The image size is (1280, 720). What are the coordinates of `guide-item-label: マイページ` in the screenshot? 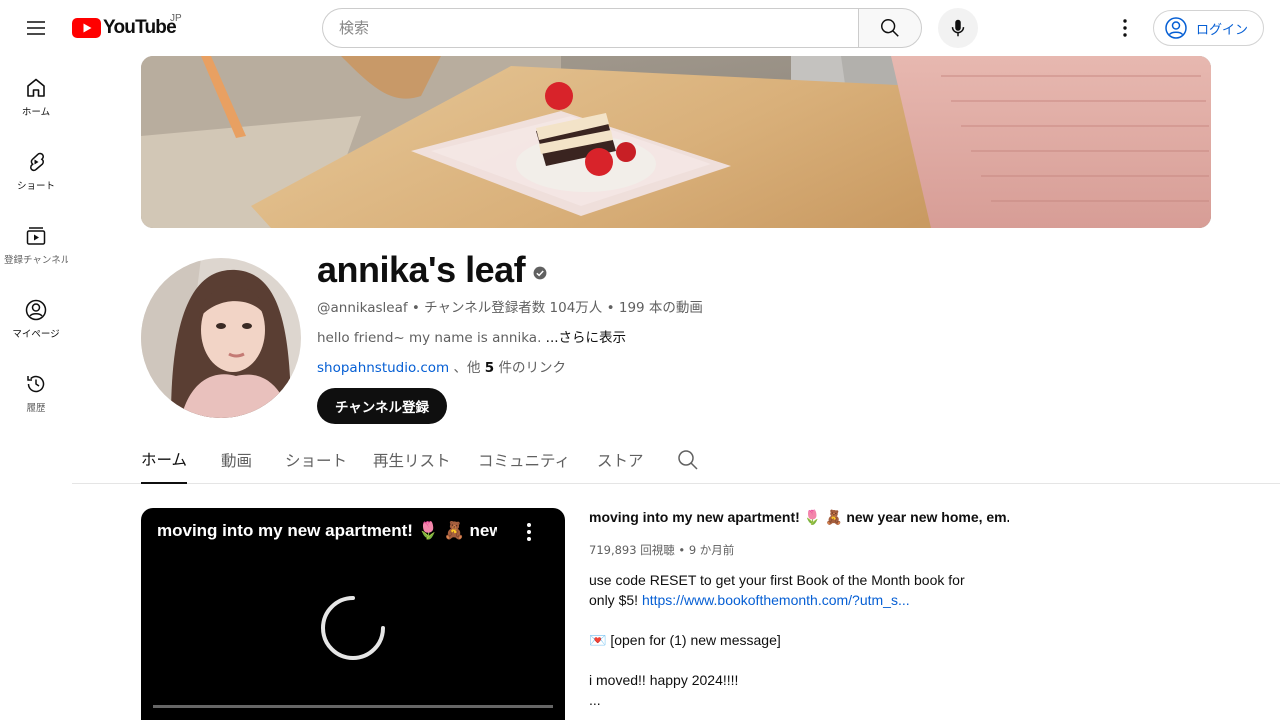 It's located at (36, 334).